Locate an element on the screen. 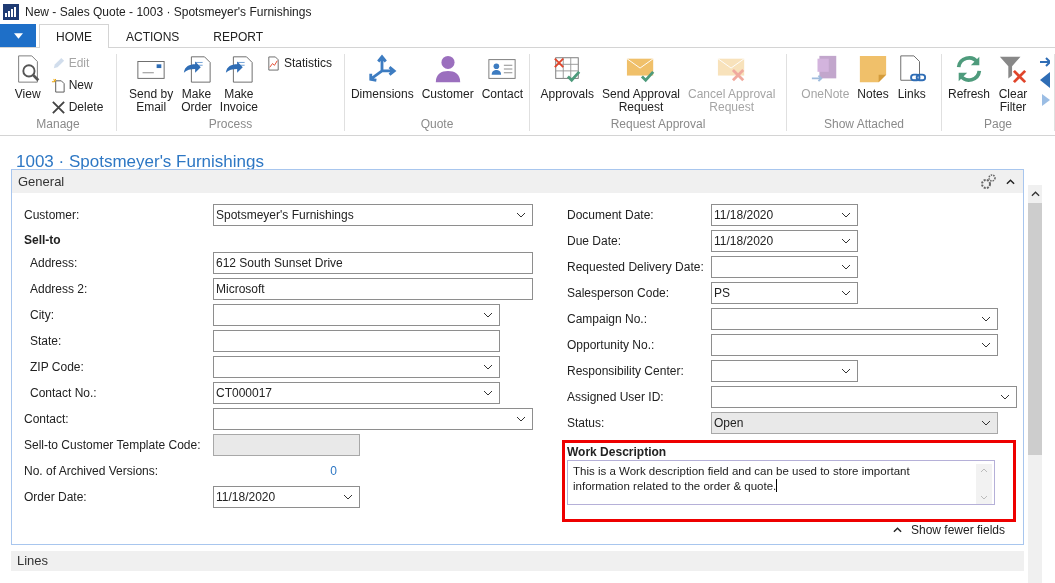  section-title: General is located at coordinates (41, 181).